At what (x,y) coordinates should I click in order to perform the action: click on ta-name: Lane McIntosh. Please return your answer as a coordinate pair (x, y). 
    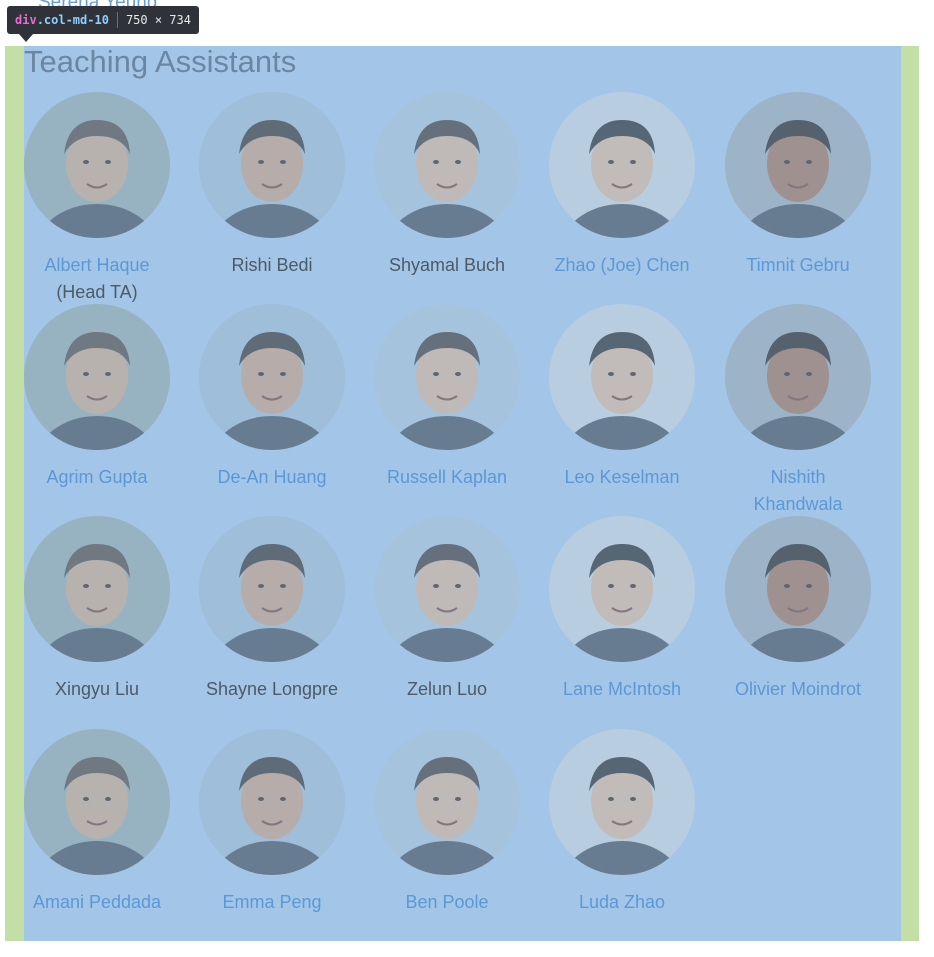
    Looking at the image, I should click on (622, 689).